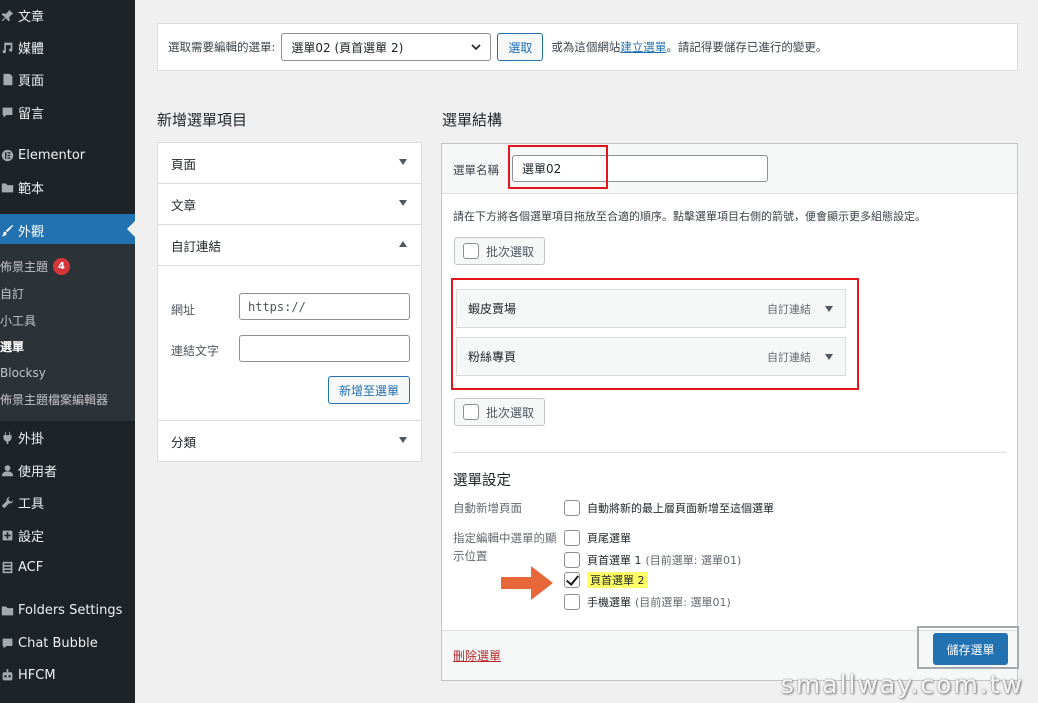  What do you see at coordinates (558, 167) in the screenshot?
I see `menu-name-highlight` at bounding box center [558, 167].